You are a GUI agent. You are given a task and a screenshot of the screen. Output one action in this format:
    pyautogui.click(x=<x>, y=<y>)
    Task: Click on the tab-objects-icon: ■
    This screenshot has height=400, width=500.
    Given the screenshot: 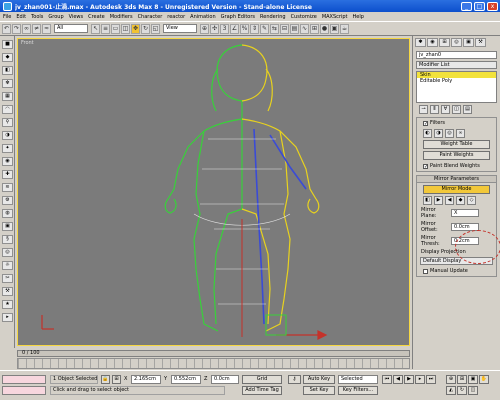 What is the action you would take?
    pyautogui.click(x=7, y=44)
    